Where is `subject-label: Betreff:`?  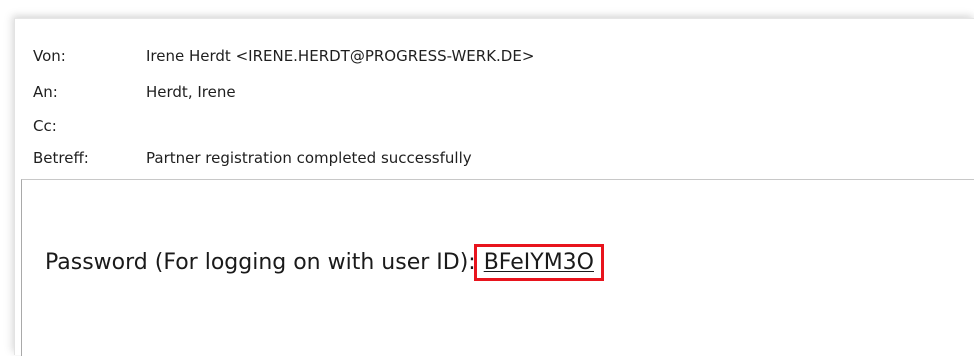
subject-label: Betreff: is located at coordinates (61, 158).